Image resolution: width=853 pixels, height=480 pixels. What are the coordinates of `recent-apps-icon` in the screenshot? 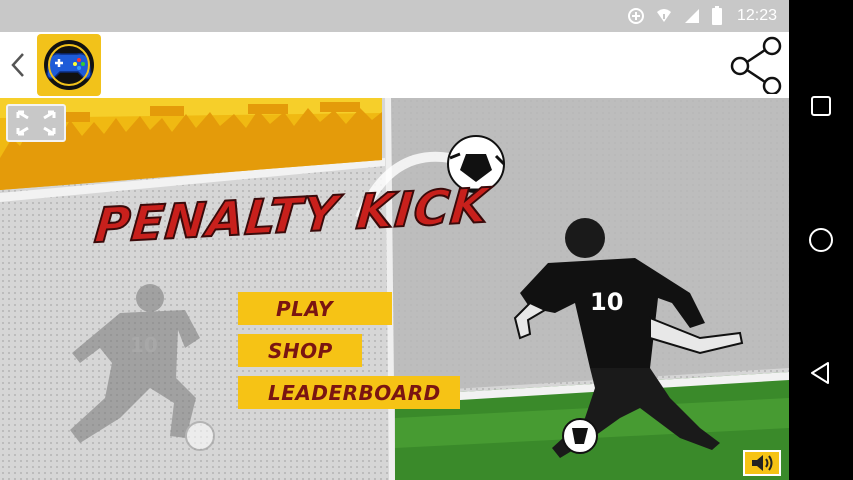 It's located at (821, 106).